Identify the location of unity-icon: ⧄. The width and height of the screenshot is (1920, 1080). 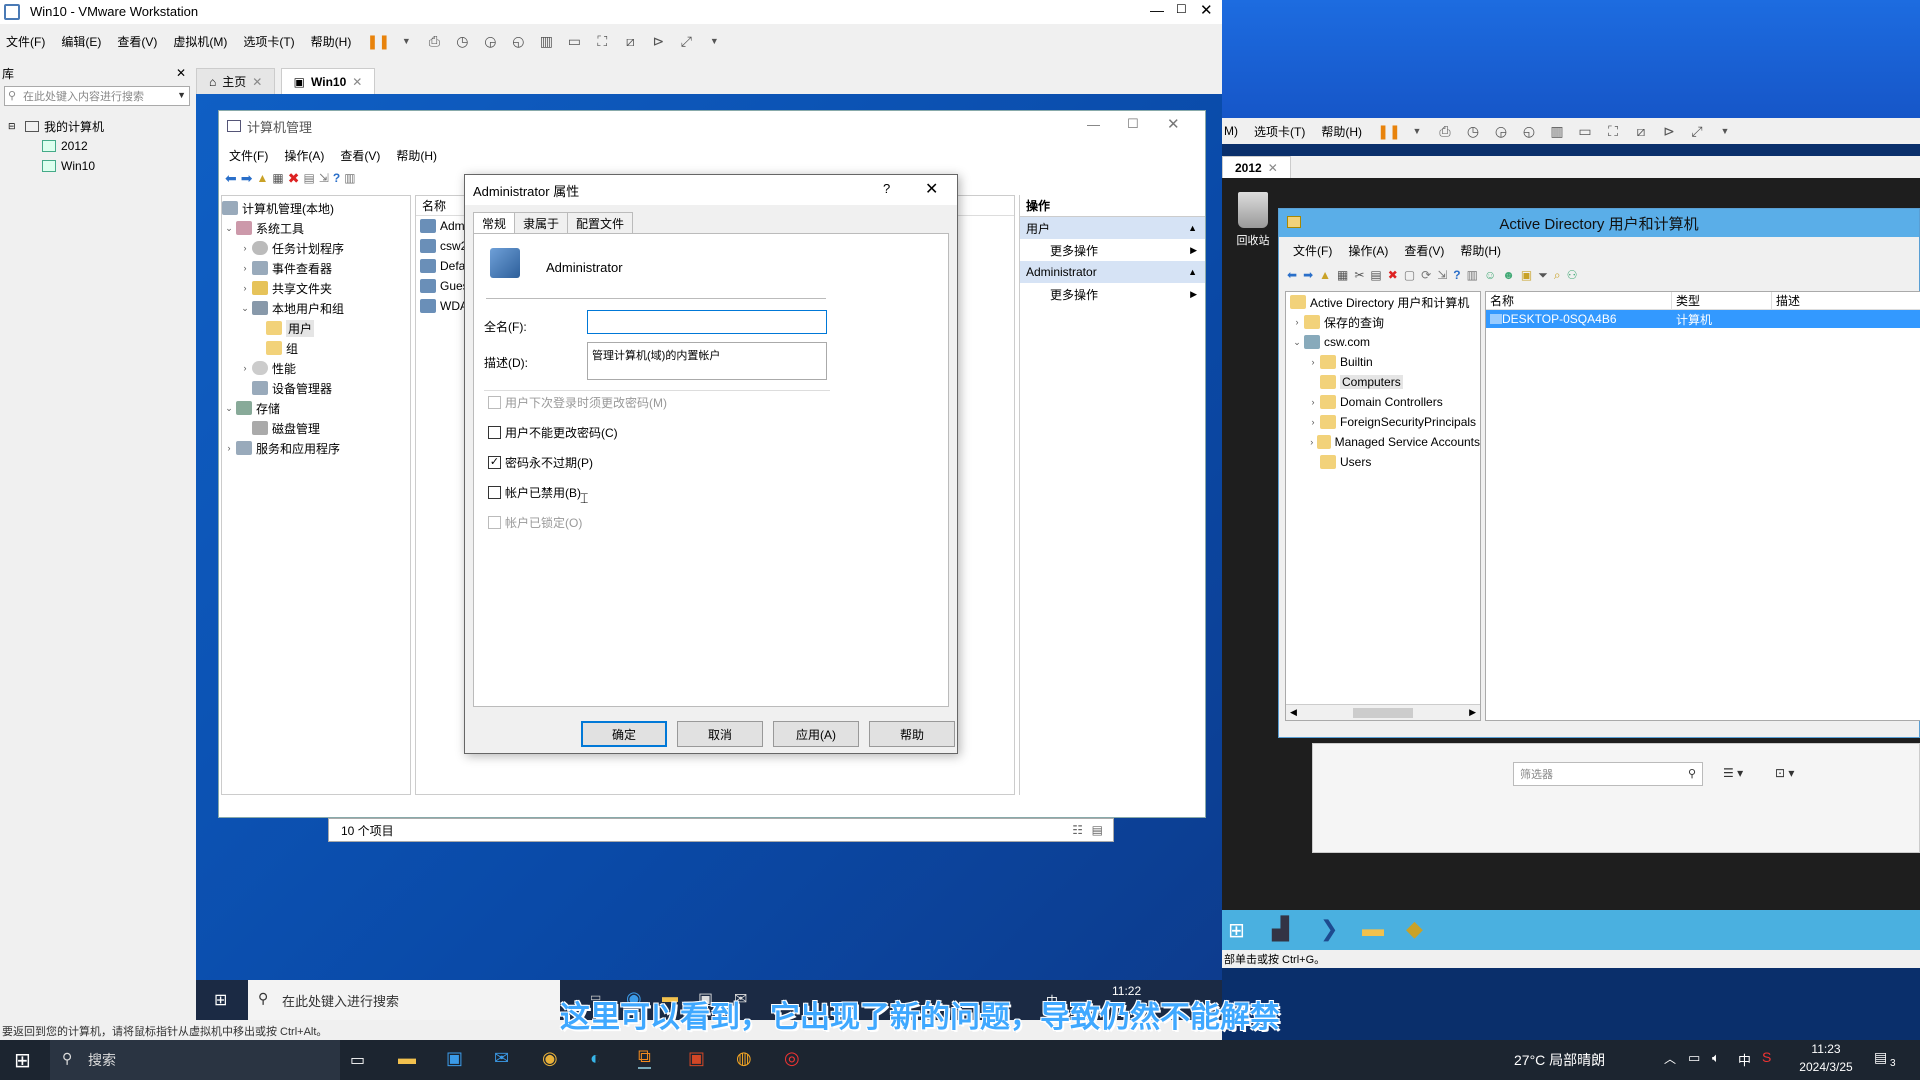
(1641, 131).